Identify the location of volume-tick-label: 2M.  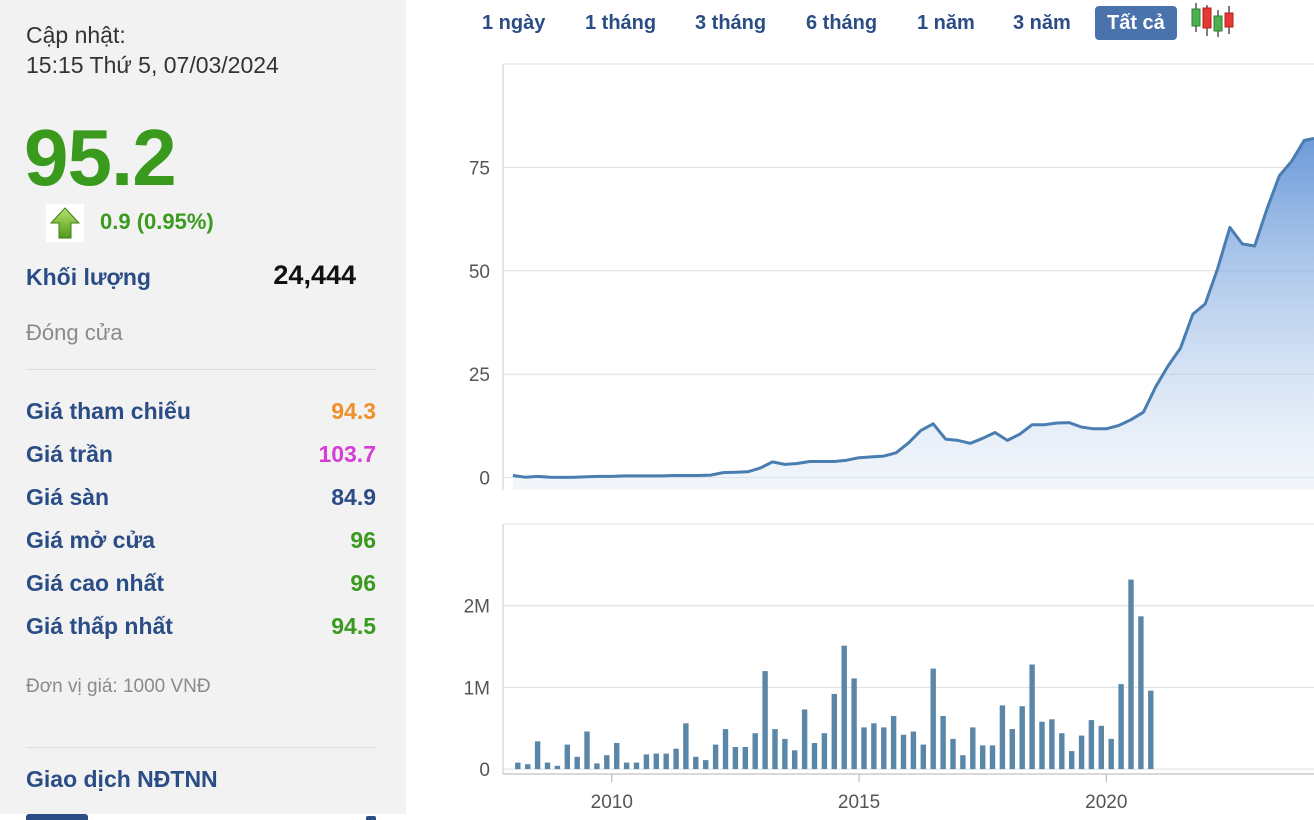
(477, 607).